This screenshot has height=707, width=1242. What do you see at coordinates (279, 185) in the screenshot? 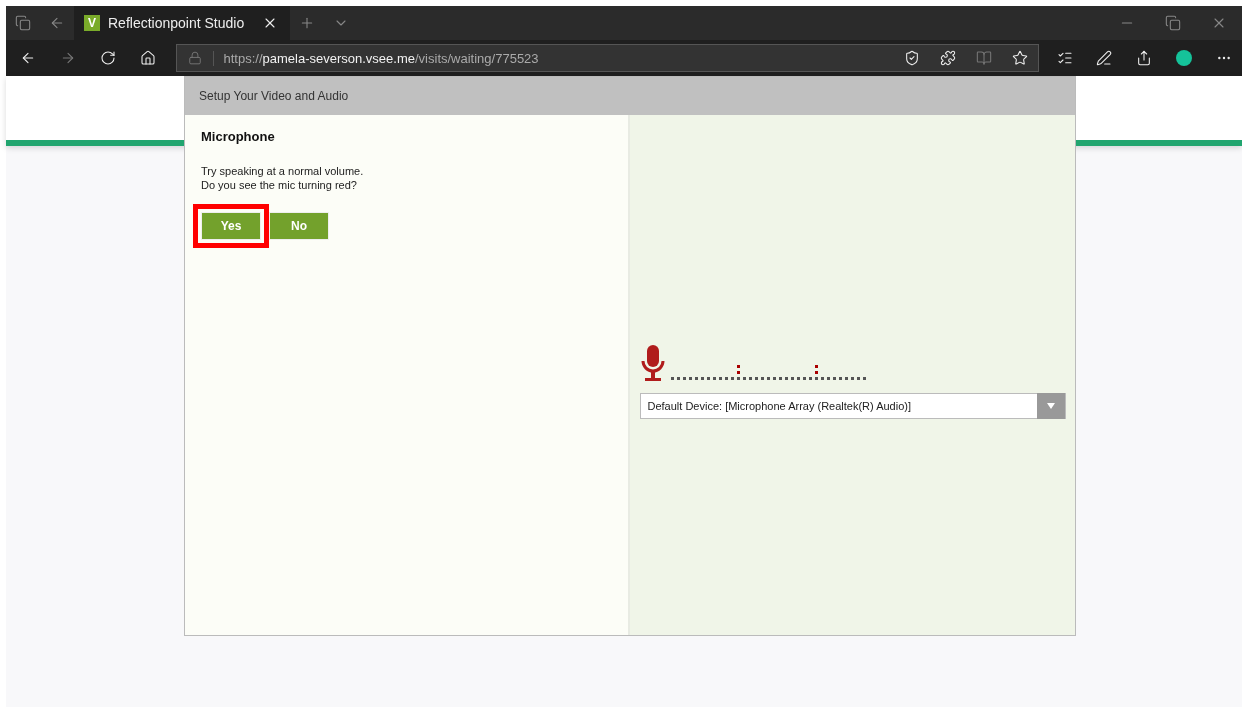
I see `prompt-text: Do you see the mic turning red?` at bounding box center [279, 185].